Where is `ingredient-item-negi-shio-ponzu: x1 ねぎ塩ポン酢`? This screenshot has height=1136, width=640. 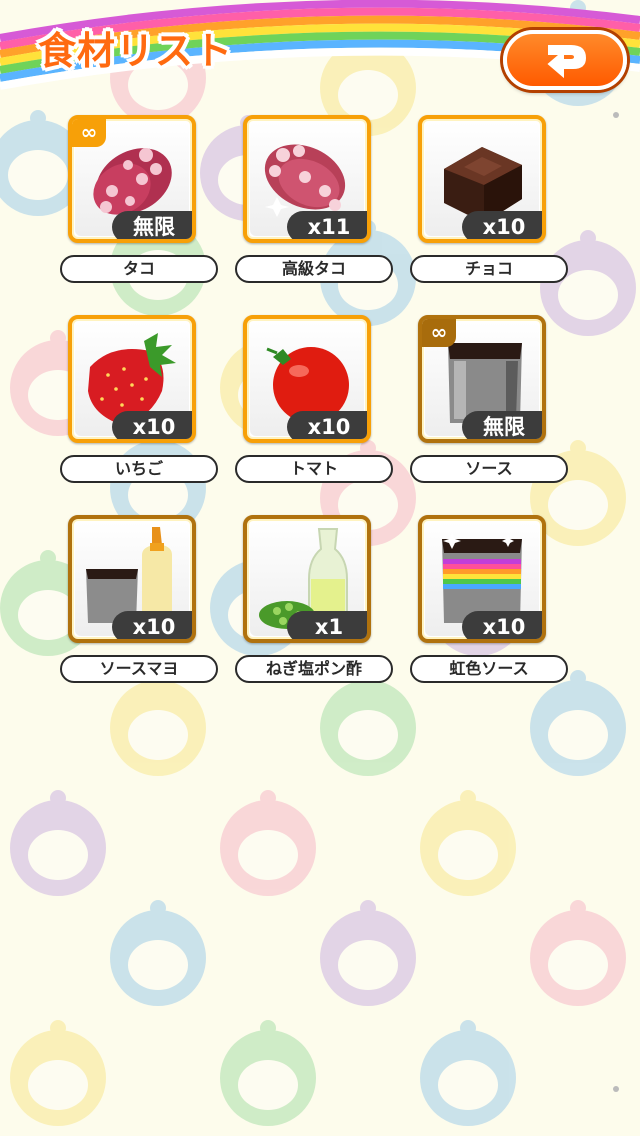 ingredient-item-negi-shio-ponzu: x1 ねぎ塩ポン酢 is located at coordinates (315, 600).